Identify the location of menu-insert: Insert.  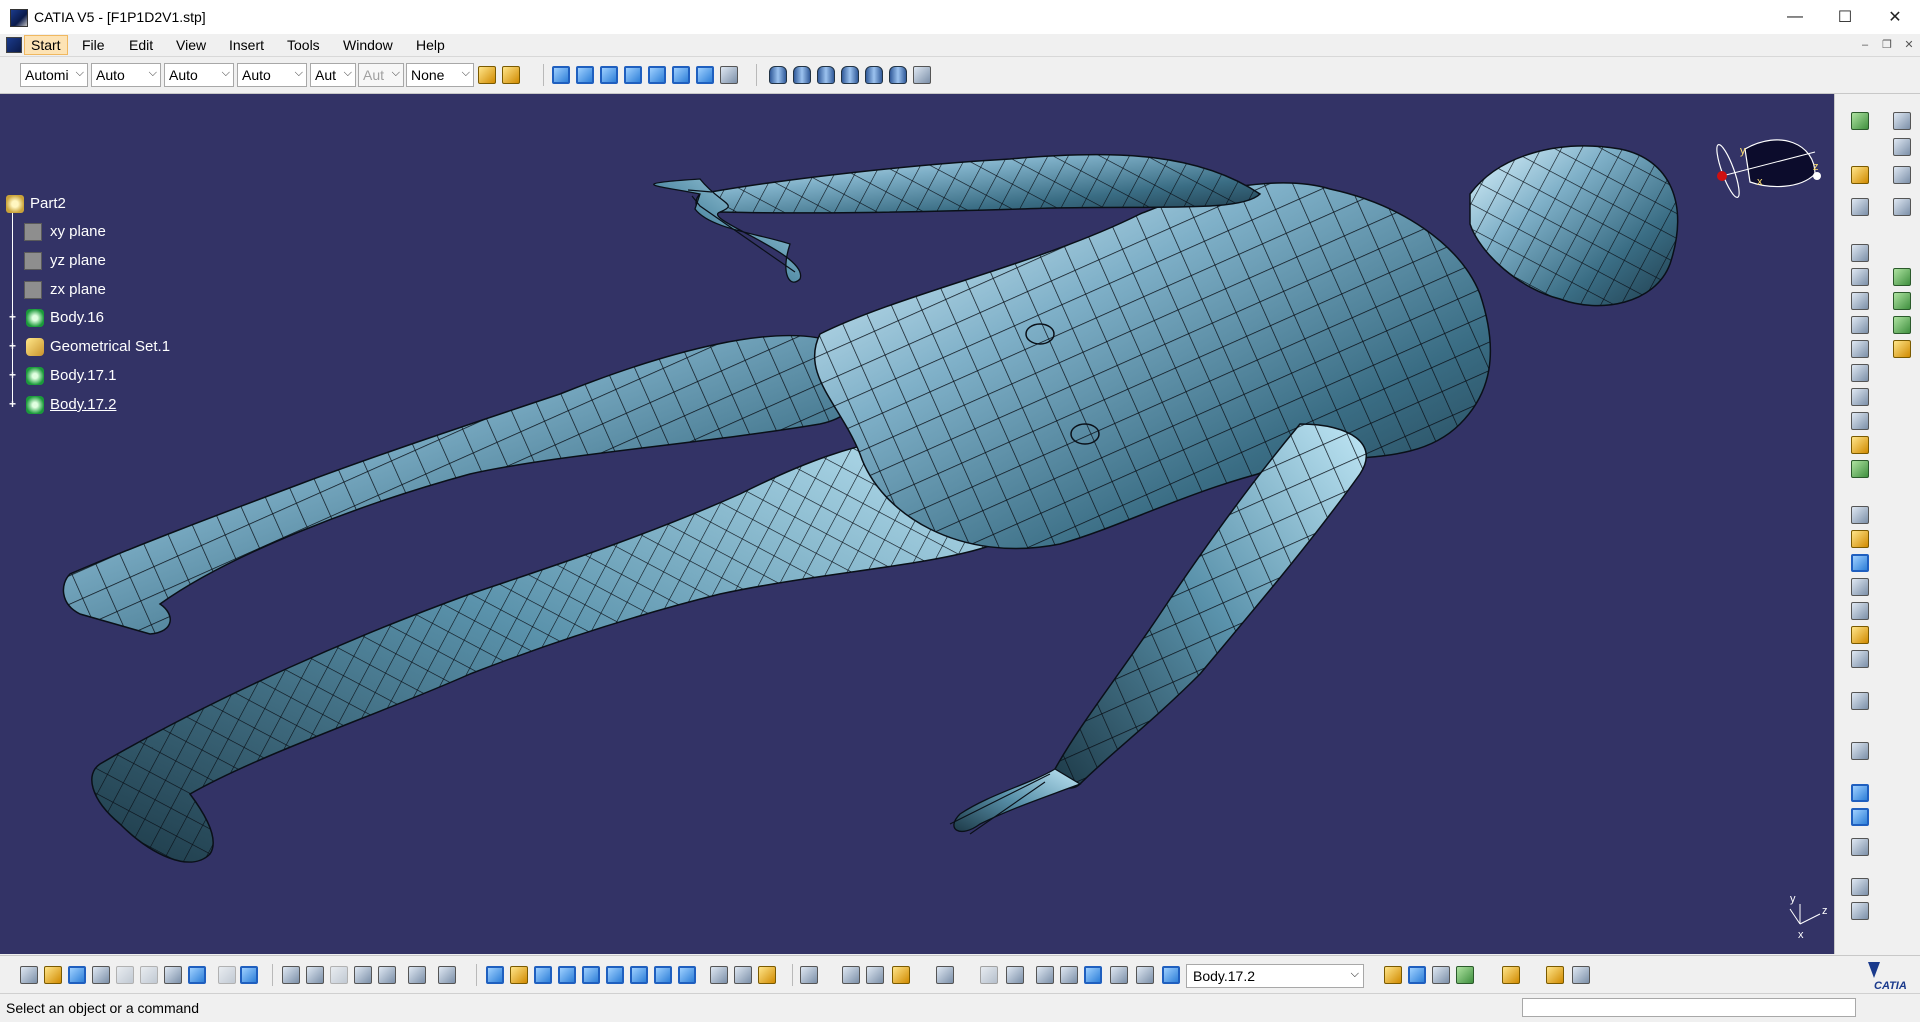
(246, 45).